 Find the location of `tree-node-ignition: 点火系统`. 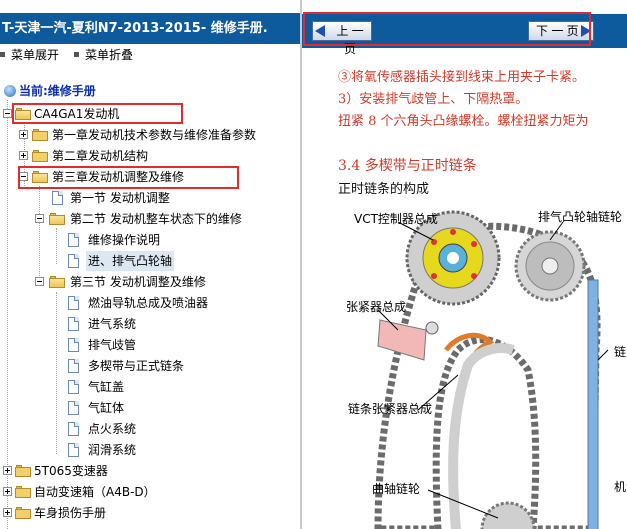

tree-node-ignition: 点火系统 is located at coordinates (150, 429).